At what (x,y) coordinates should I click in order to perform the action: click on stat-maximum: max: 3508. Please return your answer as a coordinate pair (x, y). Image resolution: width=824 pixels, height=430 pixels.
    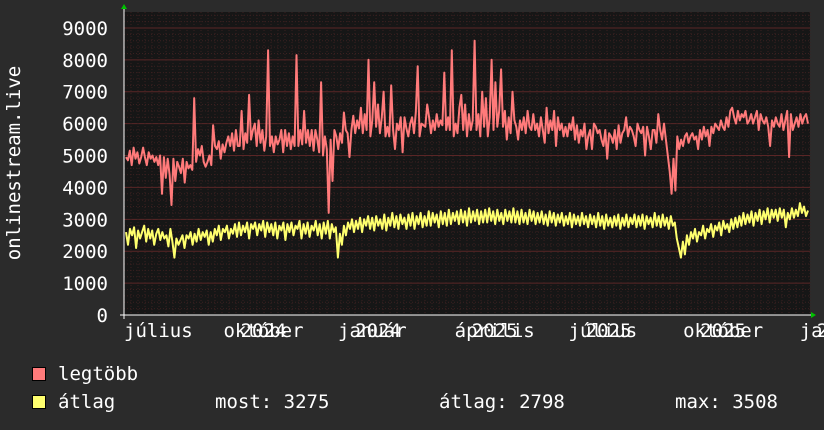
    Looking at the image, I should click on (726, 402).